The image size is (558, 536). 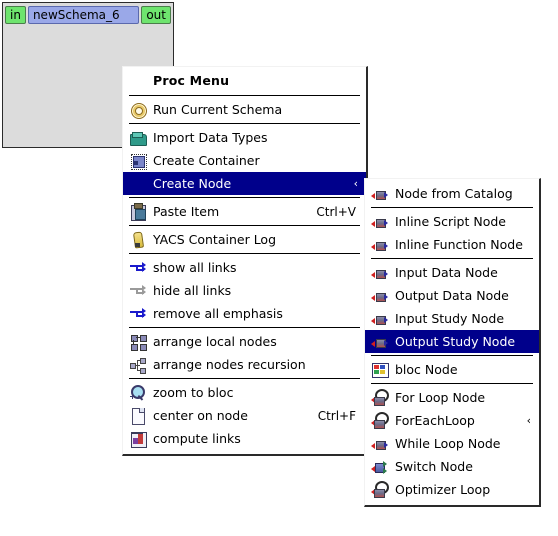 I want to click on menu-item-remove-all-emphasis: remove all emphasis, so click(x=244, y=313).